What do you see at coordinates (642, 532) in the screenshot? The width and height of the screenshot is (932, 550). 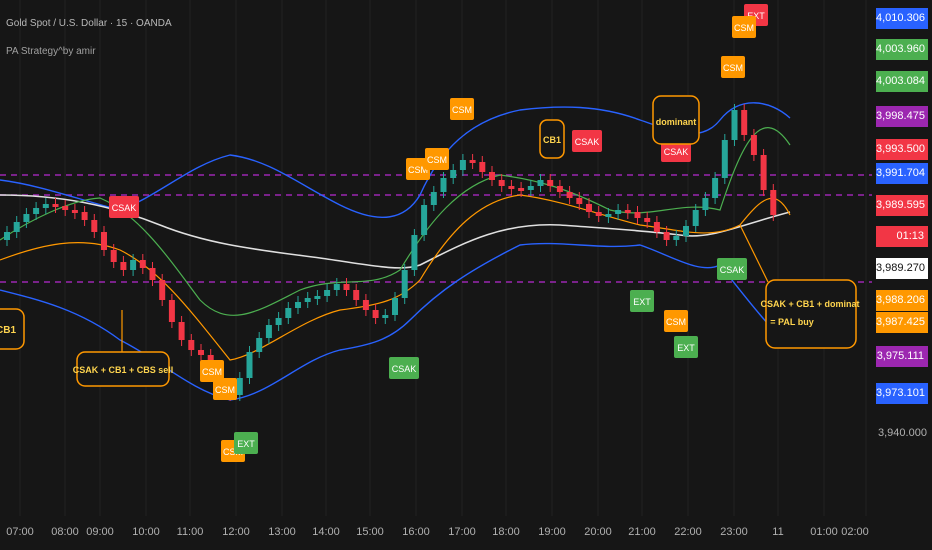 I see `time-label: 21:00` at bounding box center [642, 532].